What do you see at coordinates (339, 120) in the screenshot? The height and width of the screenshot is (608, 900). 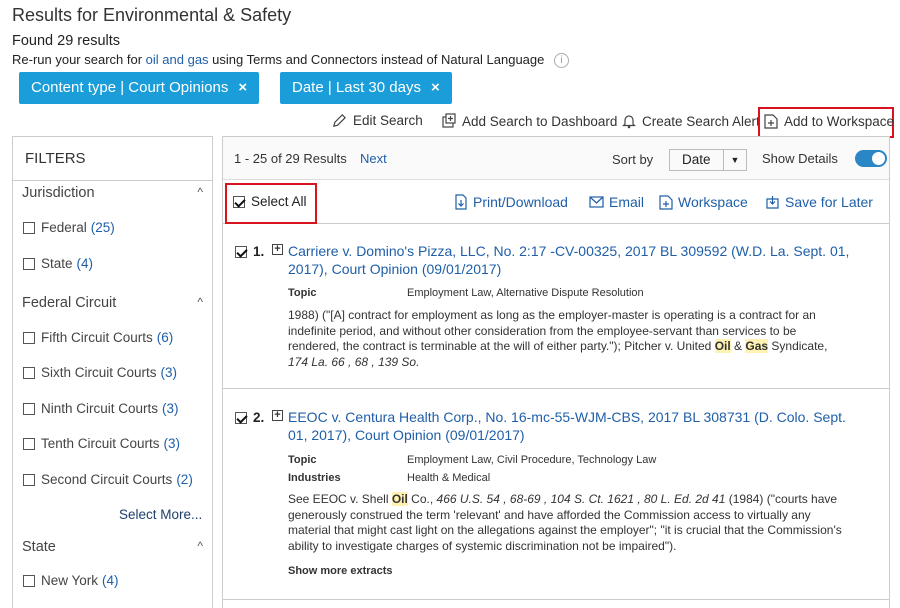 I see `pencil-icon` at bounding box center [339, 120].